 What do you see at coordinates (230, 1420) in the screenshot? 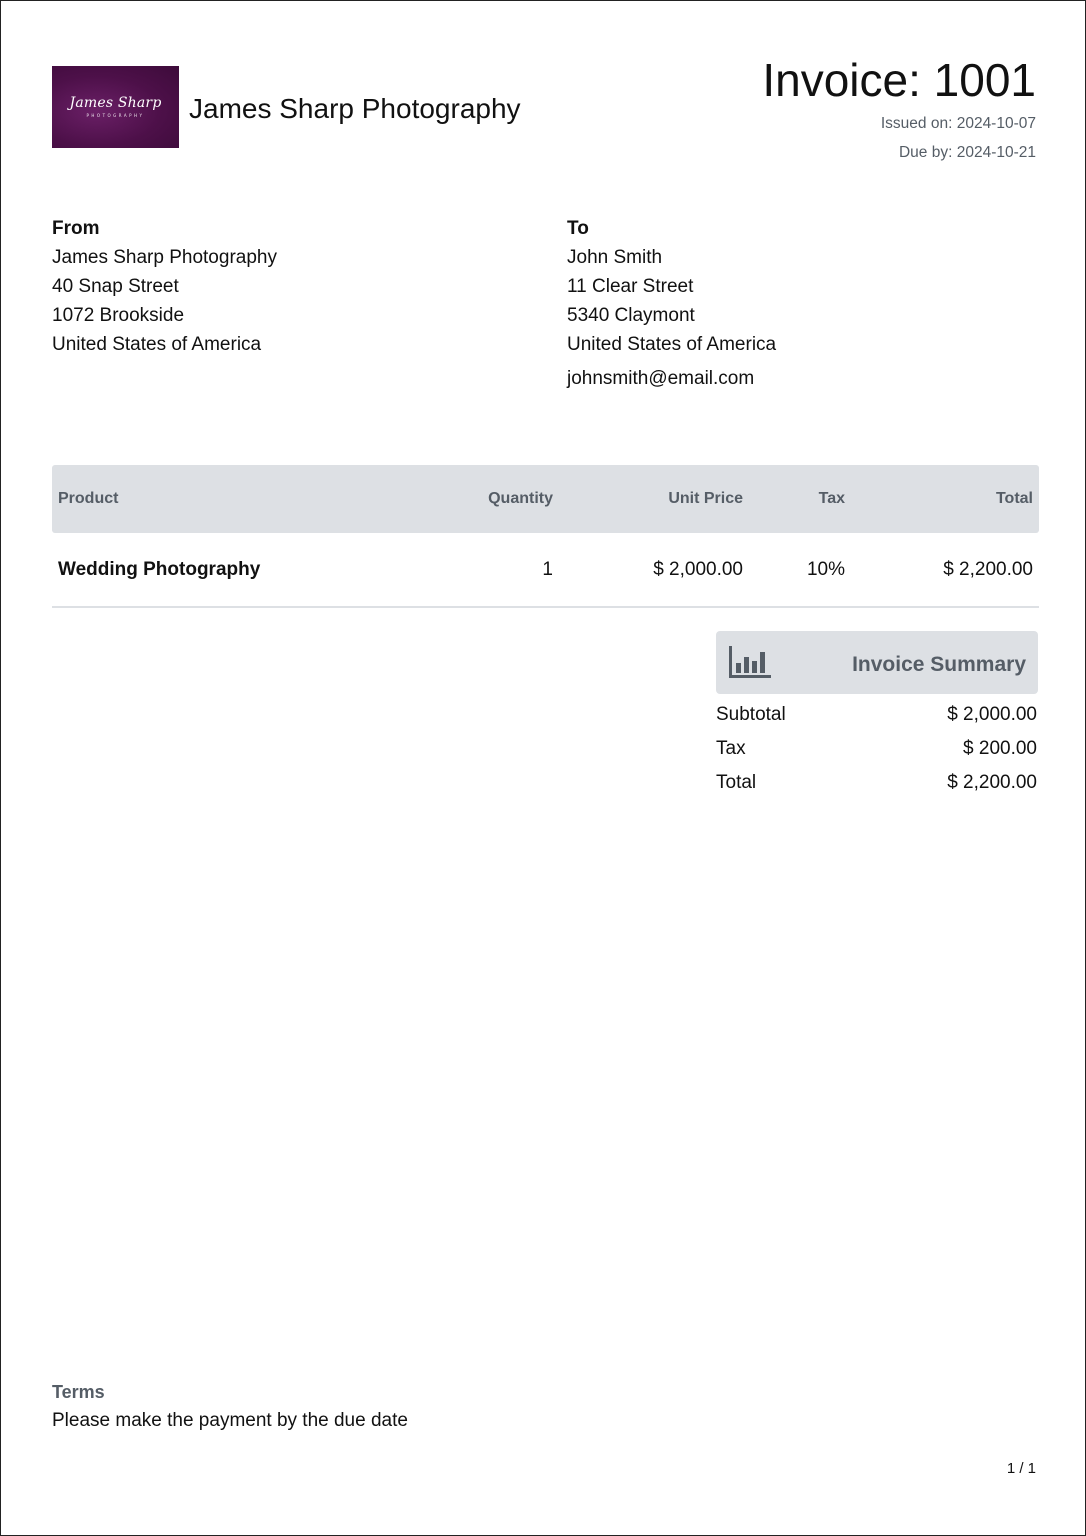
I see `terms-text: Please make the payment by the due date` at bounding box center [230, 1420].